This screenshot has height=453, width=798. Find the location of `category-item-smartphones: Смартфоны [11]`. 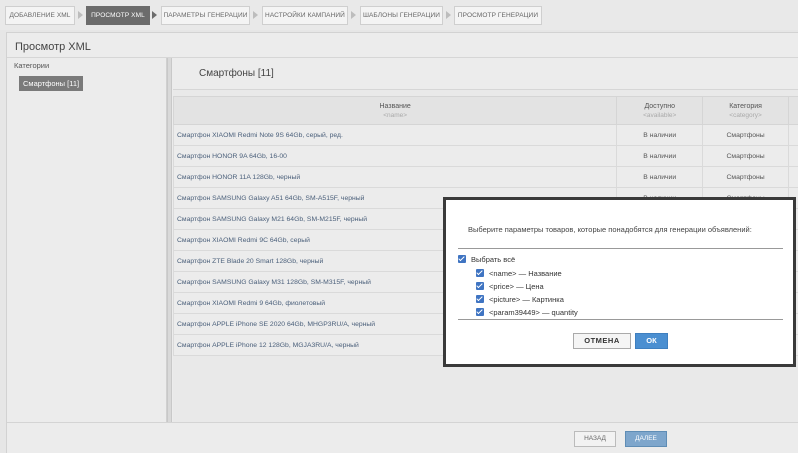

category-item-smartphones: Смартфоны [11] is located at coordinates (51, 83).